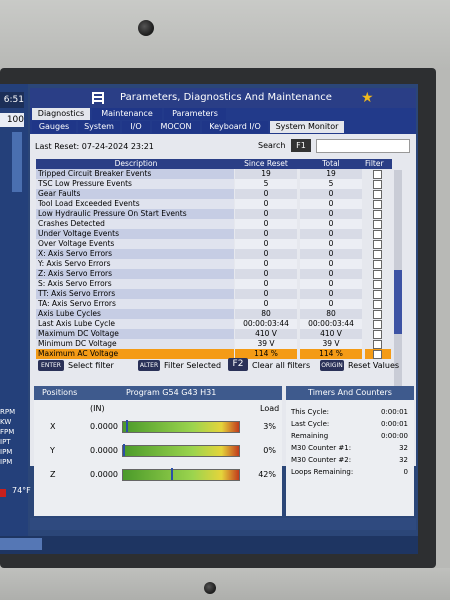 This screenshot has height=600, width=450. I want to click on timer-label: Last Cycle:, so click(310, 424).